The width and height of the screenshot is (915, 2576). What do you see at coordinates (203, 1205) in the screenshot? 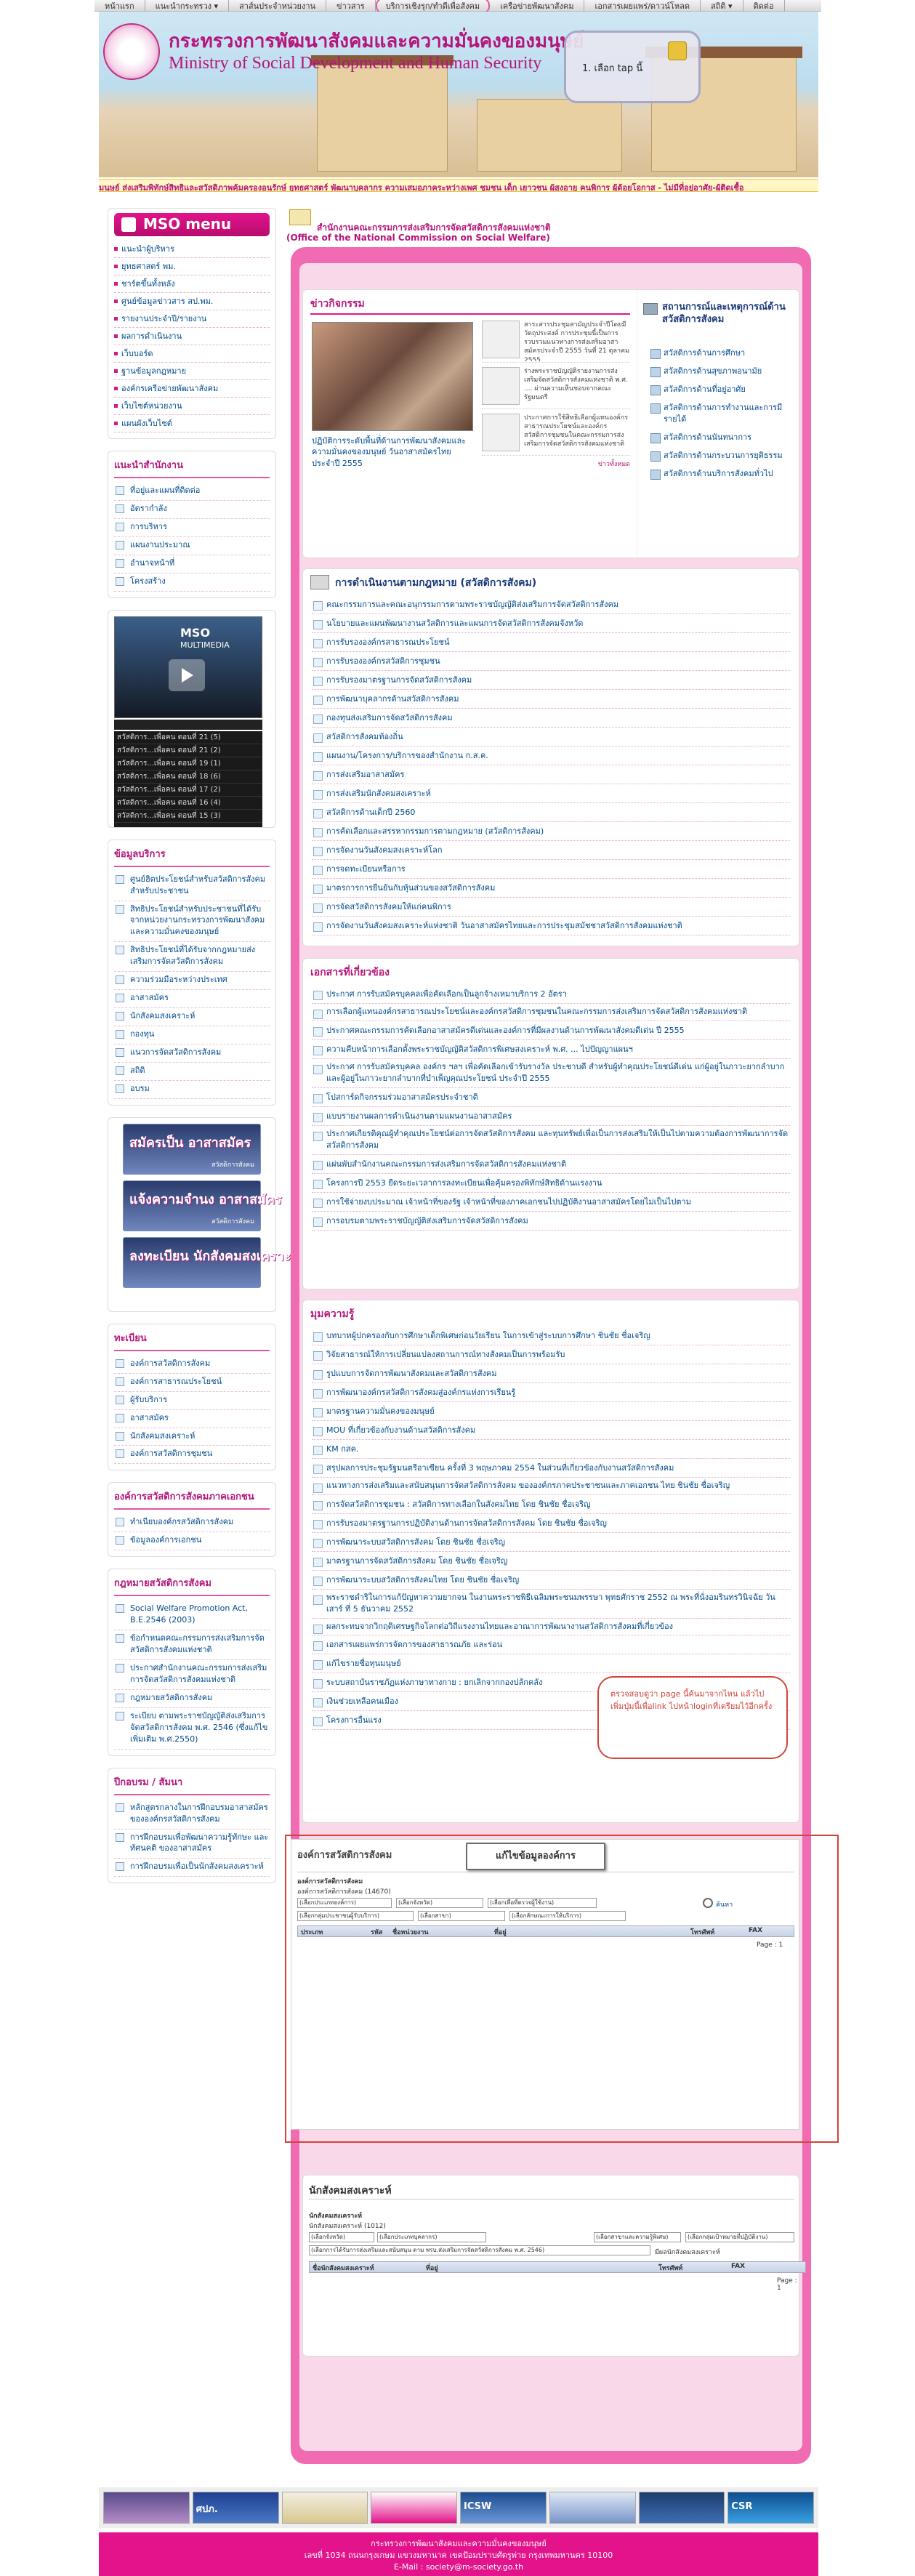
I see `volunteer-notify-banner: แจ้งความจำนง อาสาสมัคร สวัสดิการสังคม` at bounding box center [203, 1205].